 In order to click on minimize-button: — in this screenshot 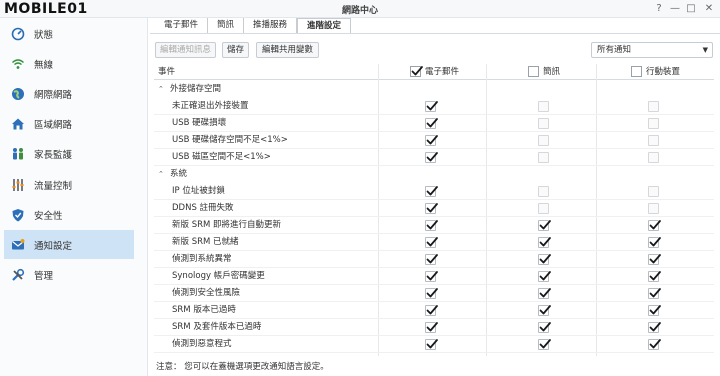, I will do `click(675, 9)`.